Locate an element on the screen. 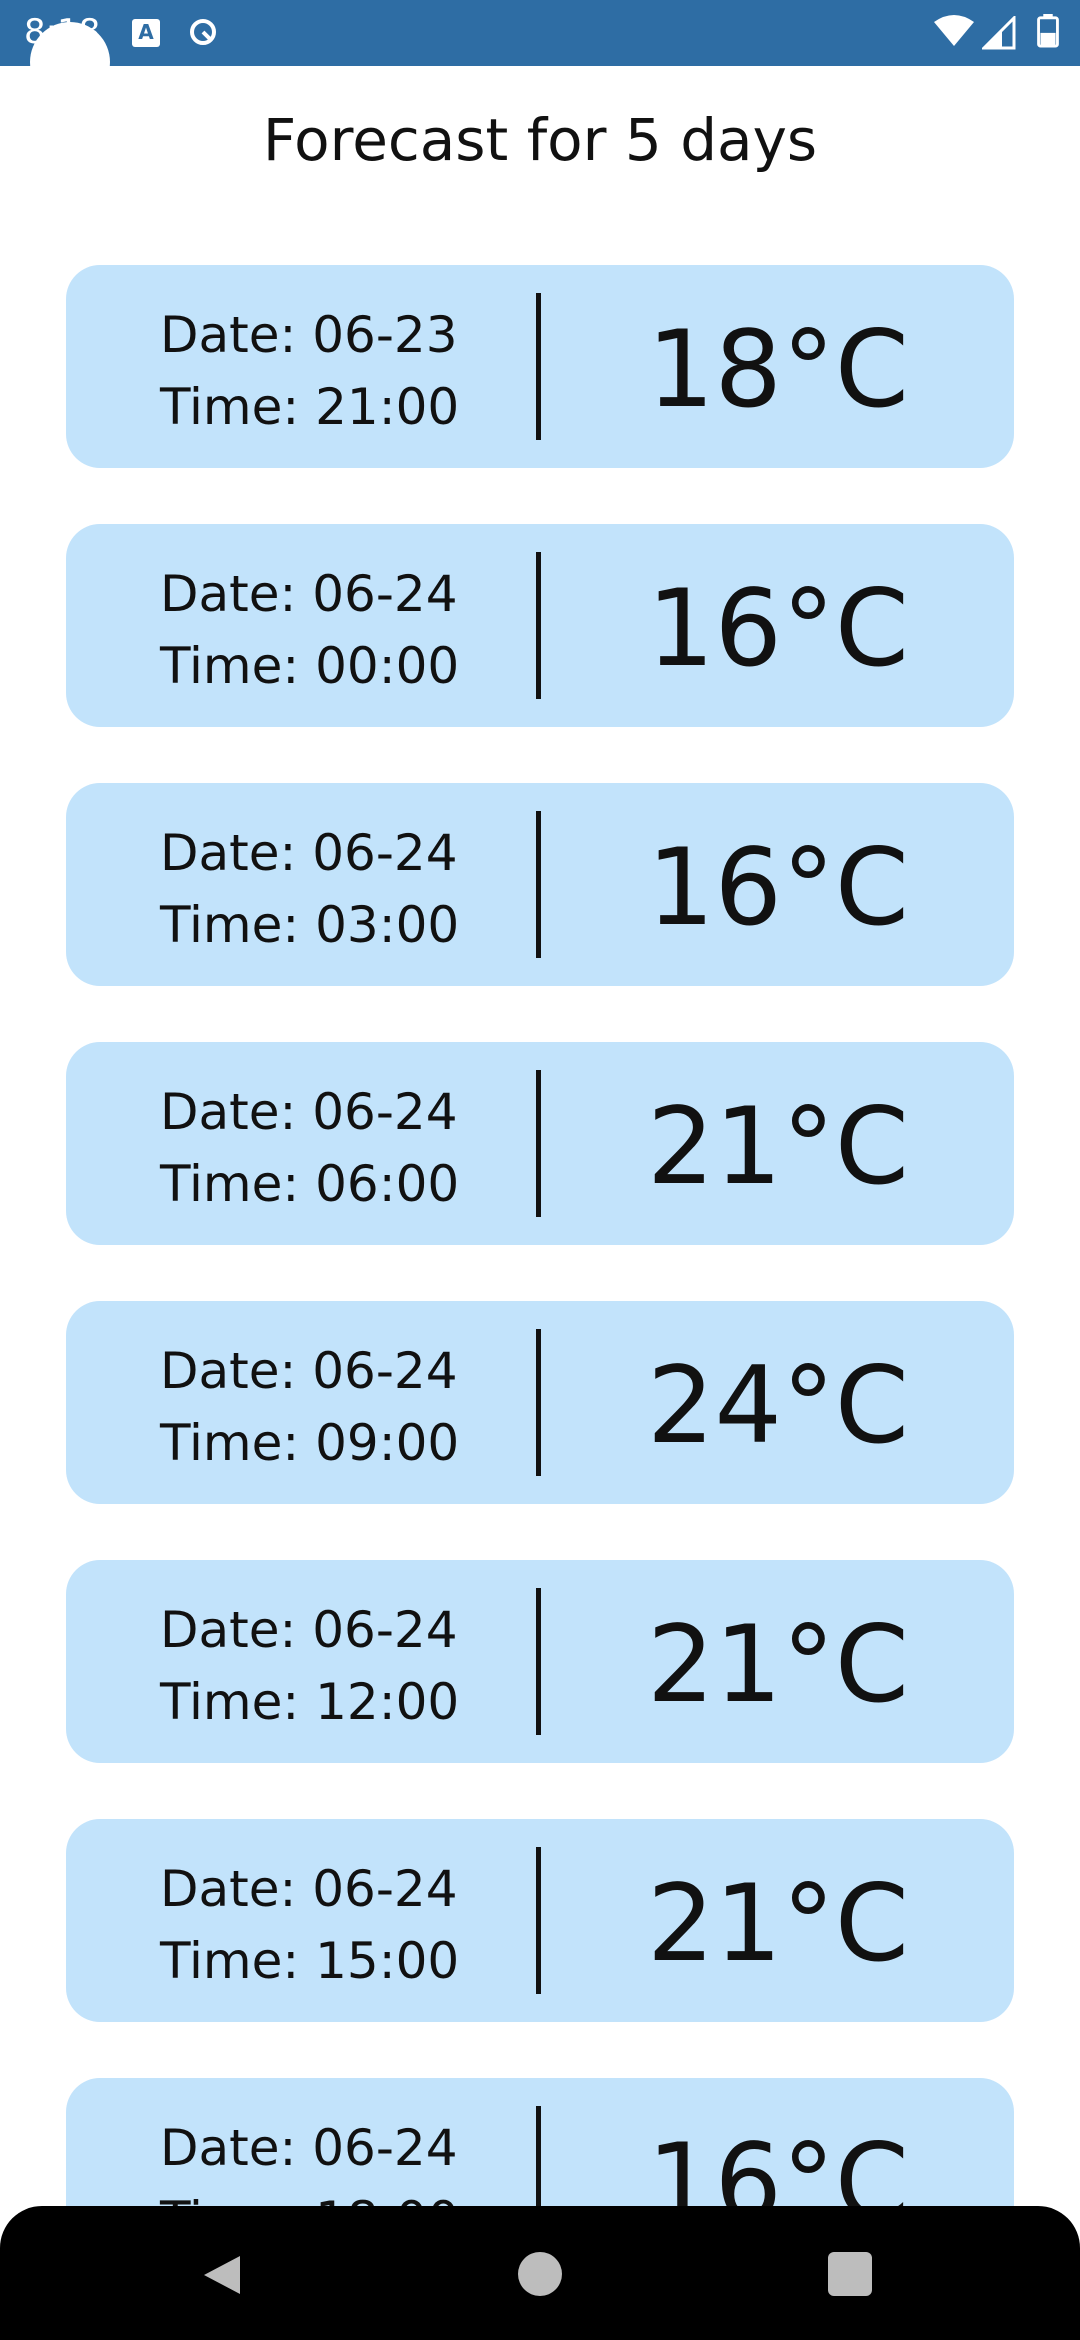 Image resolution: width=1080 pixels, height=2340 pixels. forecast-card: Date: 06-24 Time: 03:00 16°C is located at coordinates (540, 884).